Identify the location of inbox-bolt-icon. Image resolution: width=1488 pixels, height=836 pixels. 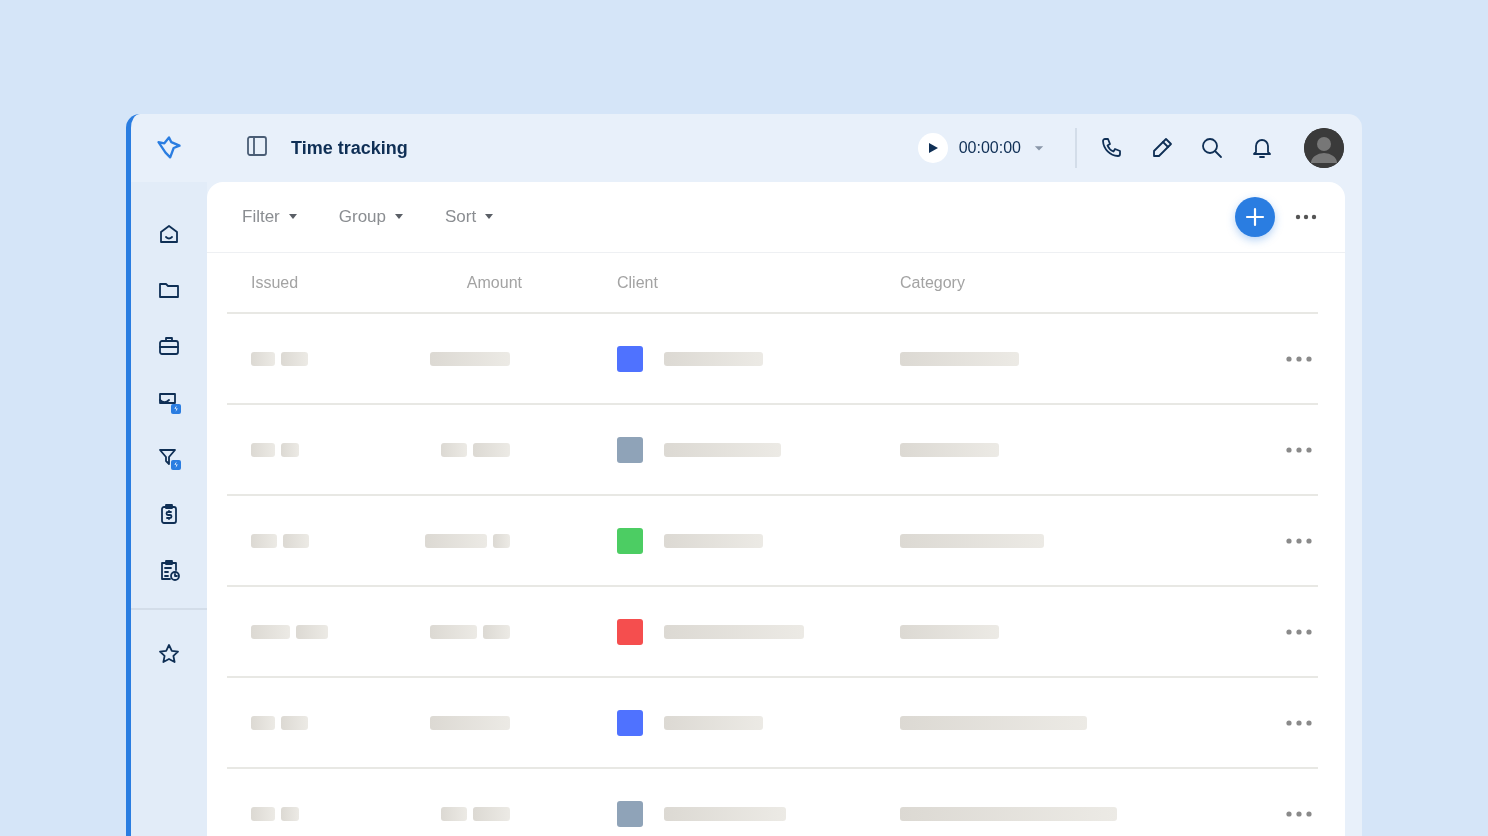
(169, 402).